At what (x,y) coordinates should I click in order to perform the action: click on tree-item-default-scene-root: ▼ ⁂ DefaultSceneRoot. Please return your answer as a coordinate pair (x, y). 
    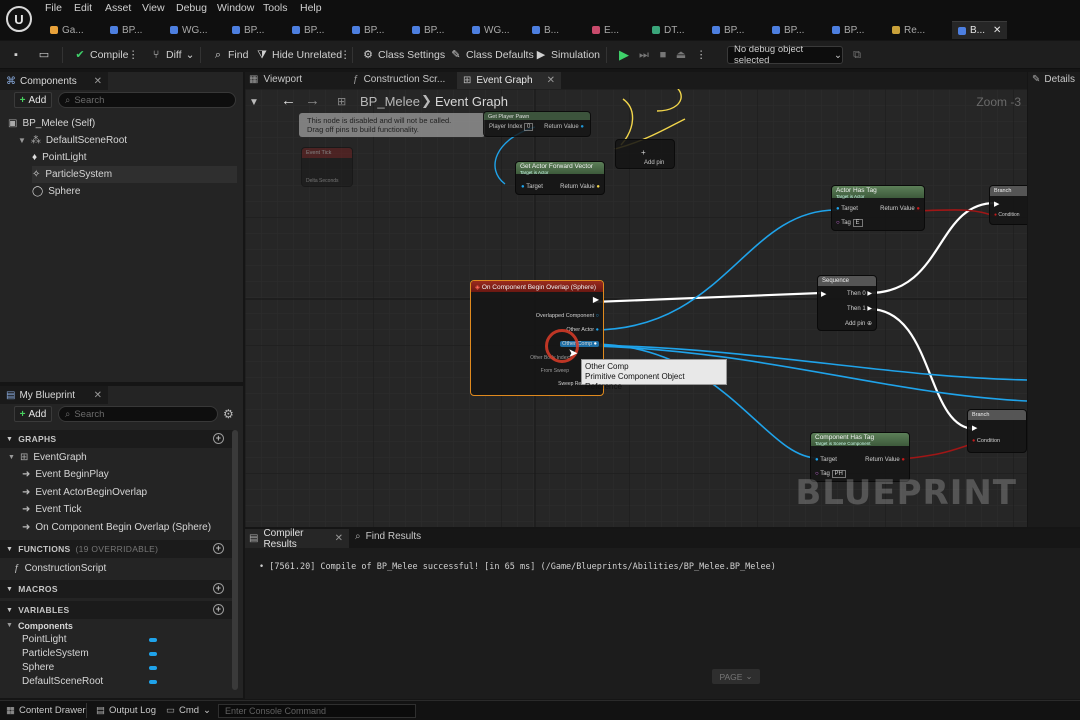
    Looking at the image, I should click on (72, 140).